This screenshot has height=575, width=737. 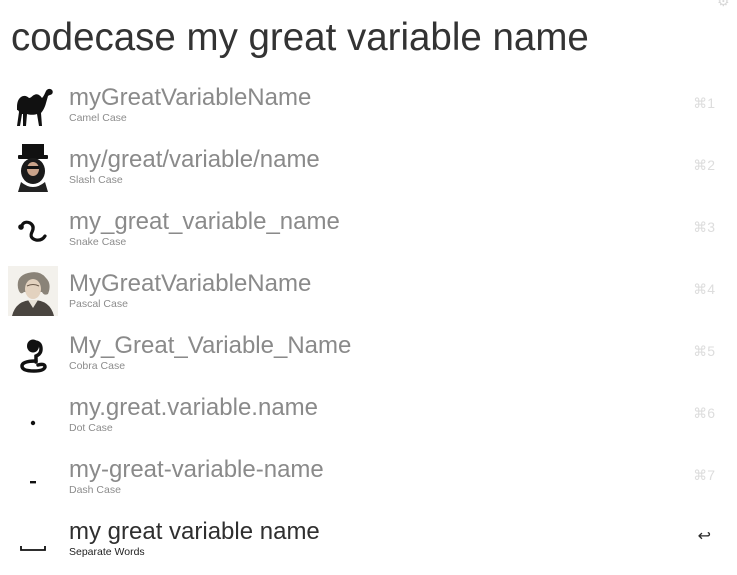 What do you see at coordinates (204, 221) in the screenshot?
I see `result-title: my_great_variable_name` at bounding box center [204, 221].